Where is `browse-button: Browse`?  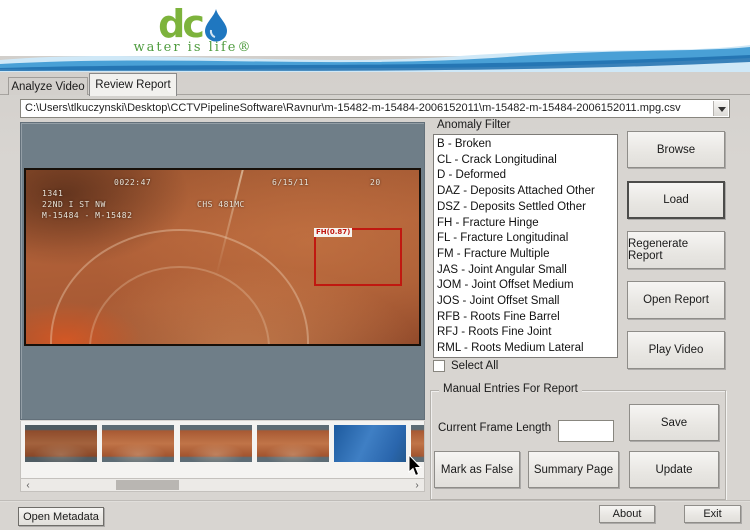
browse-button: Browse is located at coordinates (676, 149).